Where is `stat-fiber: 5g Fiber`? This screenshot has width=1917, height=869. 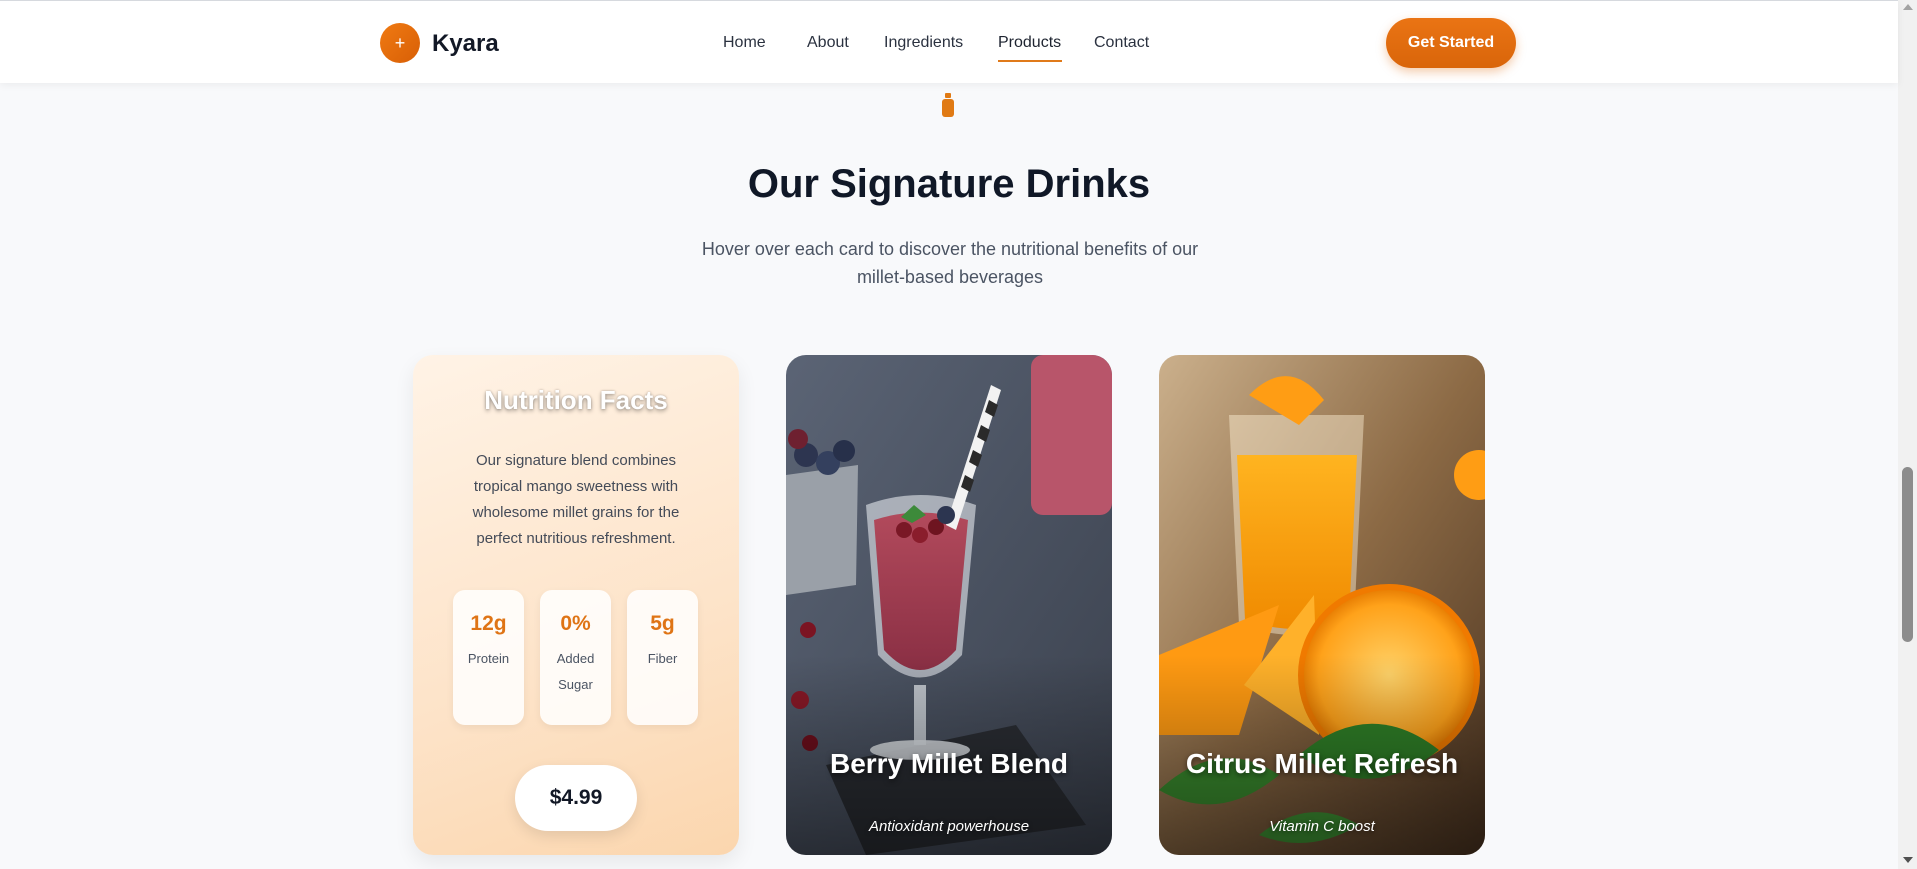
stat-fiber: 5g Fiber is located at coordinates (662, 657).